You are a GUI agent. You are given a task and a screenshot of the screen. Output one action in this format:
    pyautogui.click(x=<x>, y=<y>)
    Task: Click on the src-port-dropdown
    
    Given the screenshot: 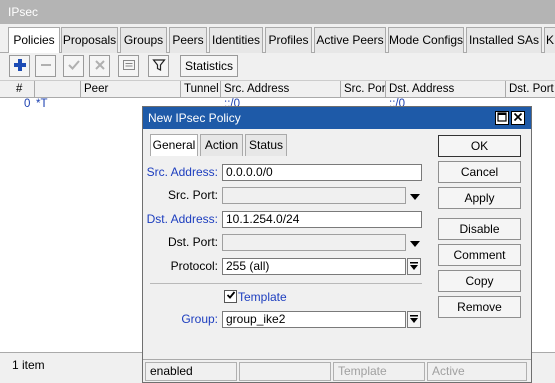 What is the action you would take?
    pyautogui.click(x=415, y=195)
    